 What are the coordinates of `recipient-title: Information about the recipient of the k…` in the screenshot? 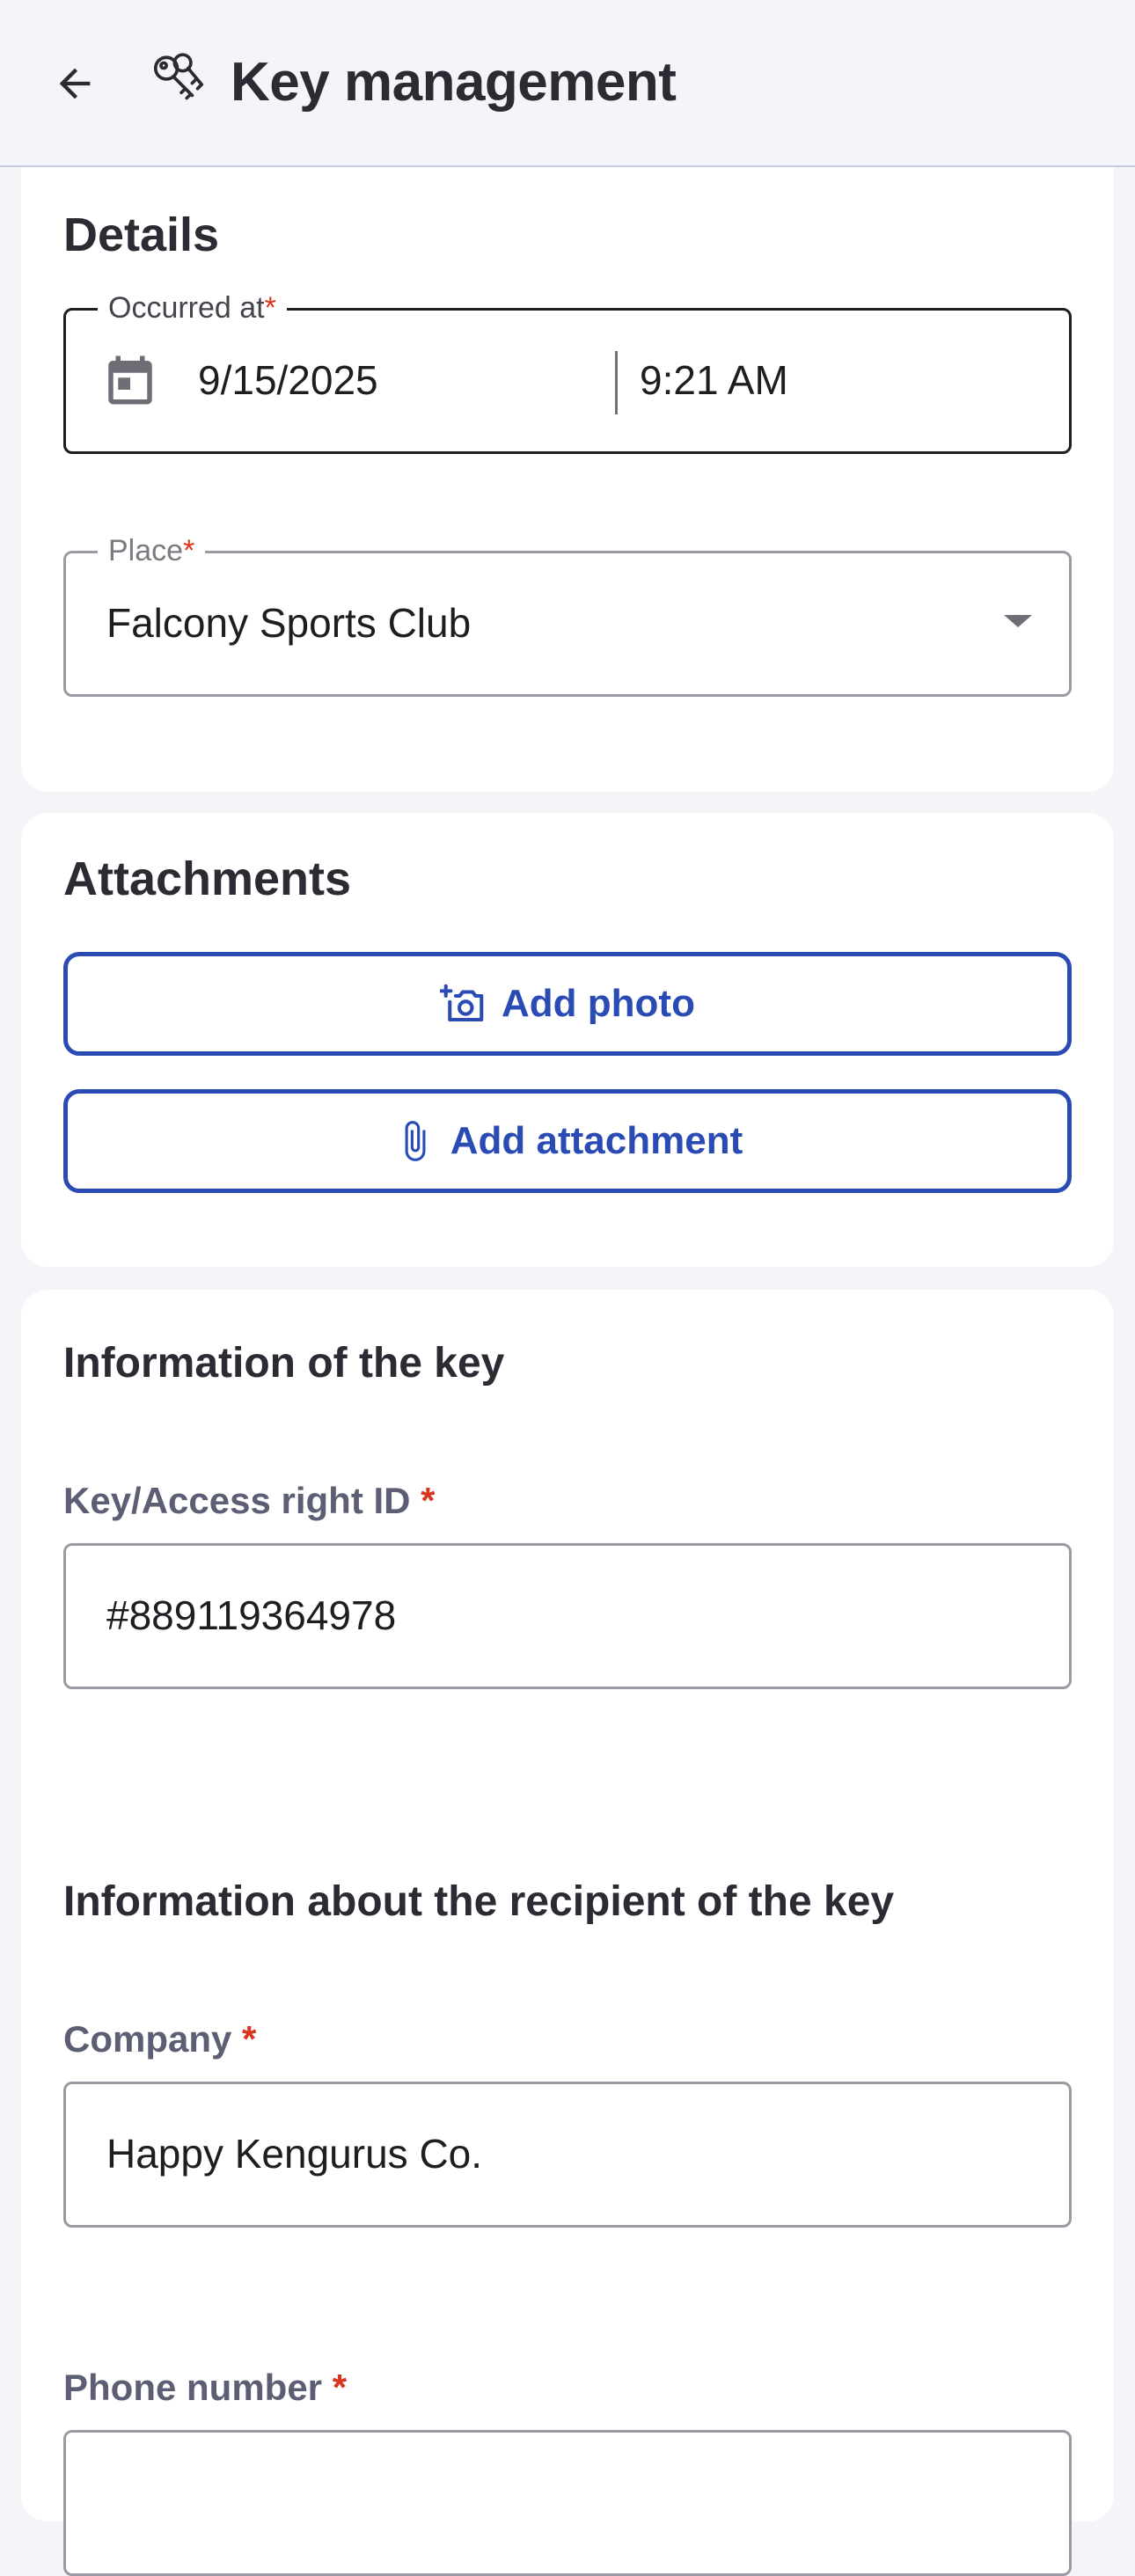 It's located at (479, 1901).